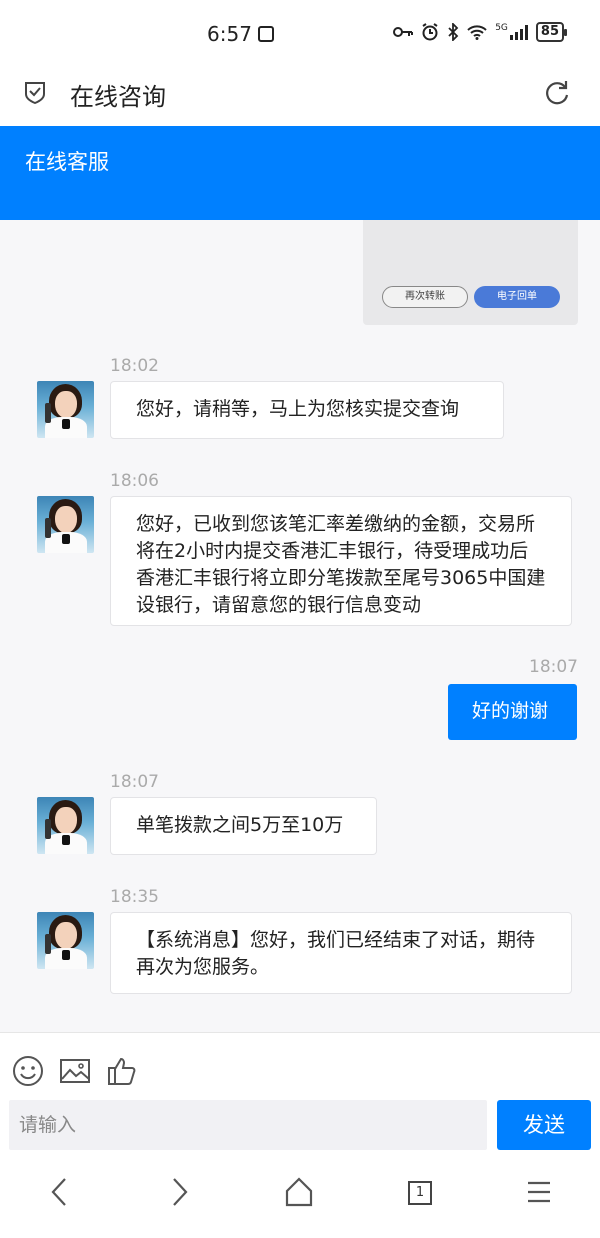 Image resolution: width=600 pixels, height=1238 pixels. I want to click on signal-icon, so click(518, 32).